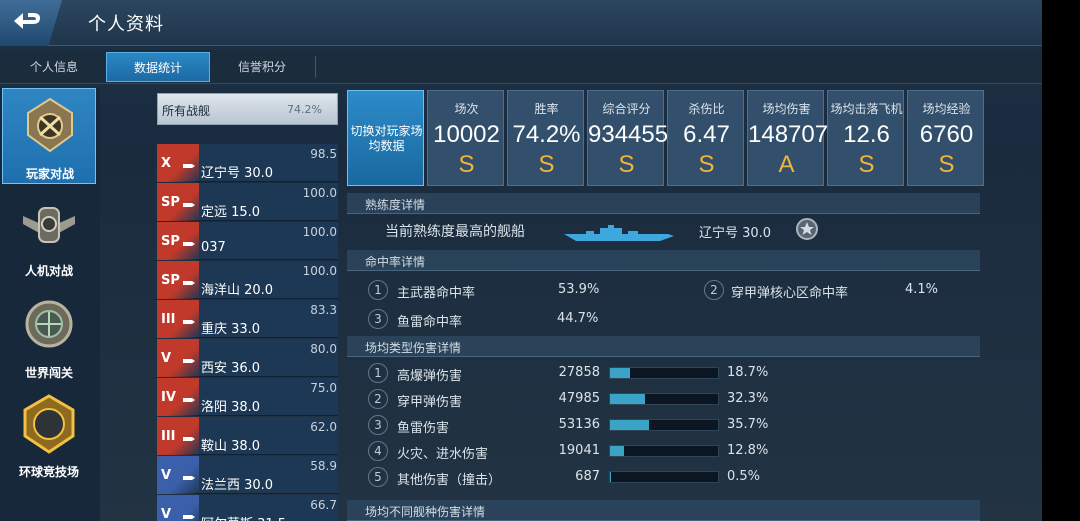 This screenshot has height=521, width=1080. I want to click on mode-world-campaign: 世界闯关, so click(49, 336).